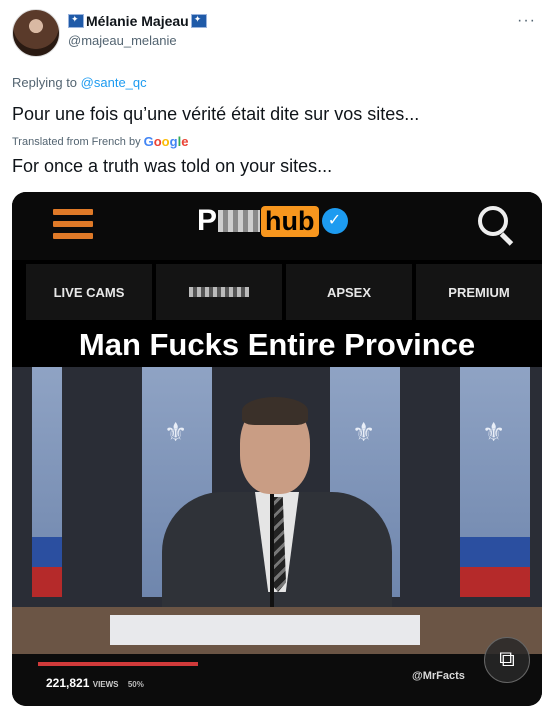 The width and height of the screenshot is (554, 714). Describe the element at coordinates (275, 411) in the screenshot. I see `man-hair` at that location.